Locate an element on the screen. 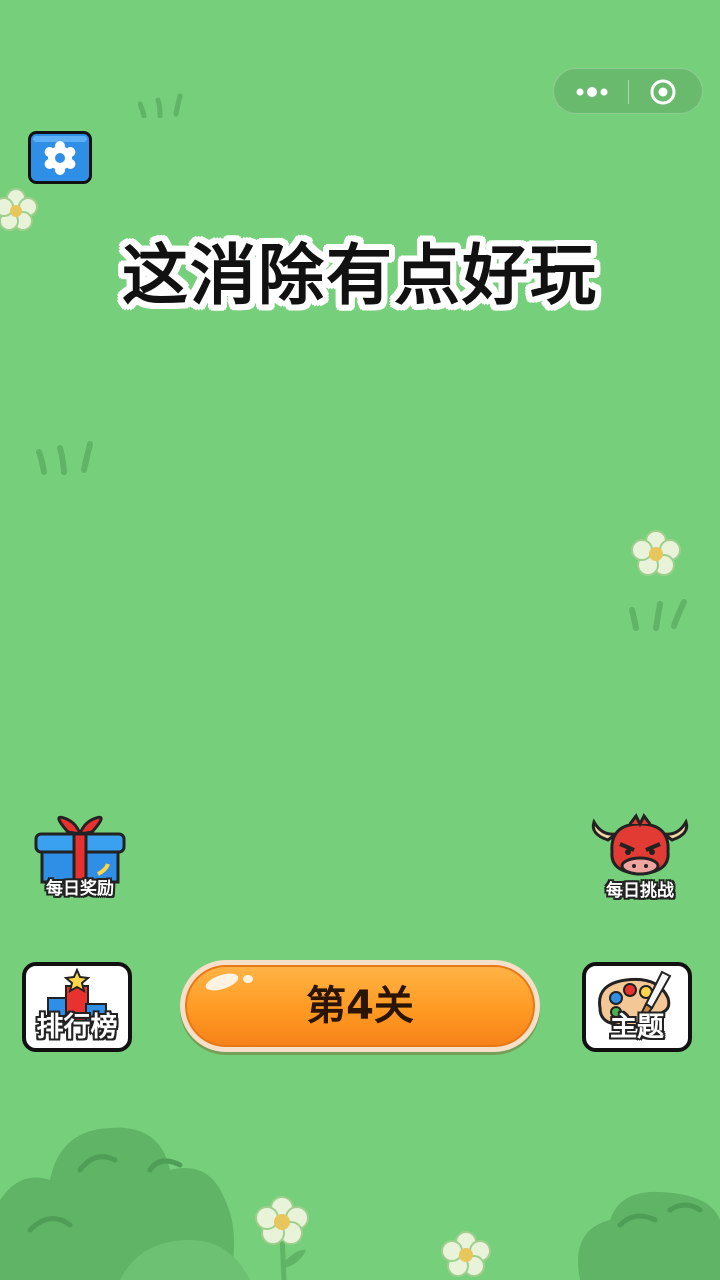 The image size is (720, 1280). daily-reward-label: 每日奖励 is located at coordinates (80, 889).